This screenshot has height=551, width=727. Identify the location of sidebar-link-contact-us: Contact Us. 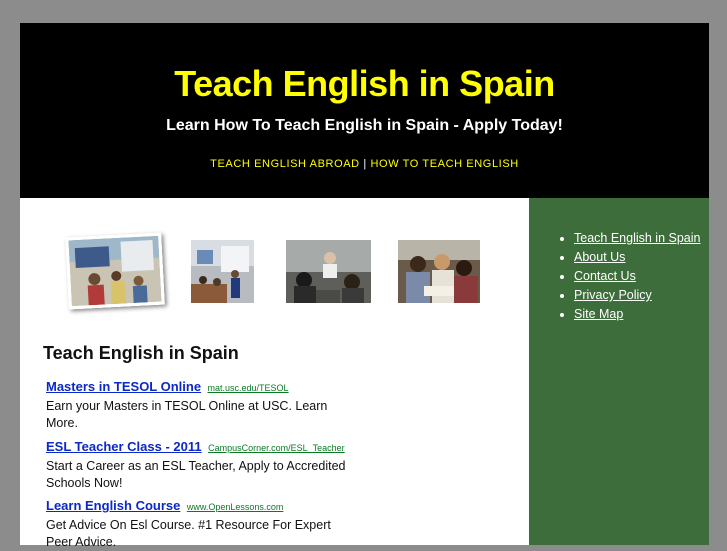
(605, 276).